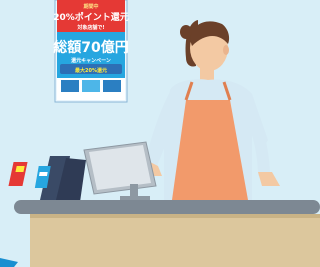 The image size is (320, 267). Describe the element at coordinates (90, 6) in the screenshot. I see `poster-top-small: 期間中` at that location.